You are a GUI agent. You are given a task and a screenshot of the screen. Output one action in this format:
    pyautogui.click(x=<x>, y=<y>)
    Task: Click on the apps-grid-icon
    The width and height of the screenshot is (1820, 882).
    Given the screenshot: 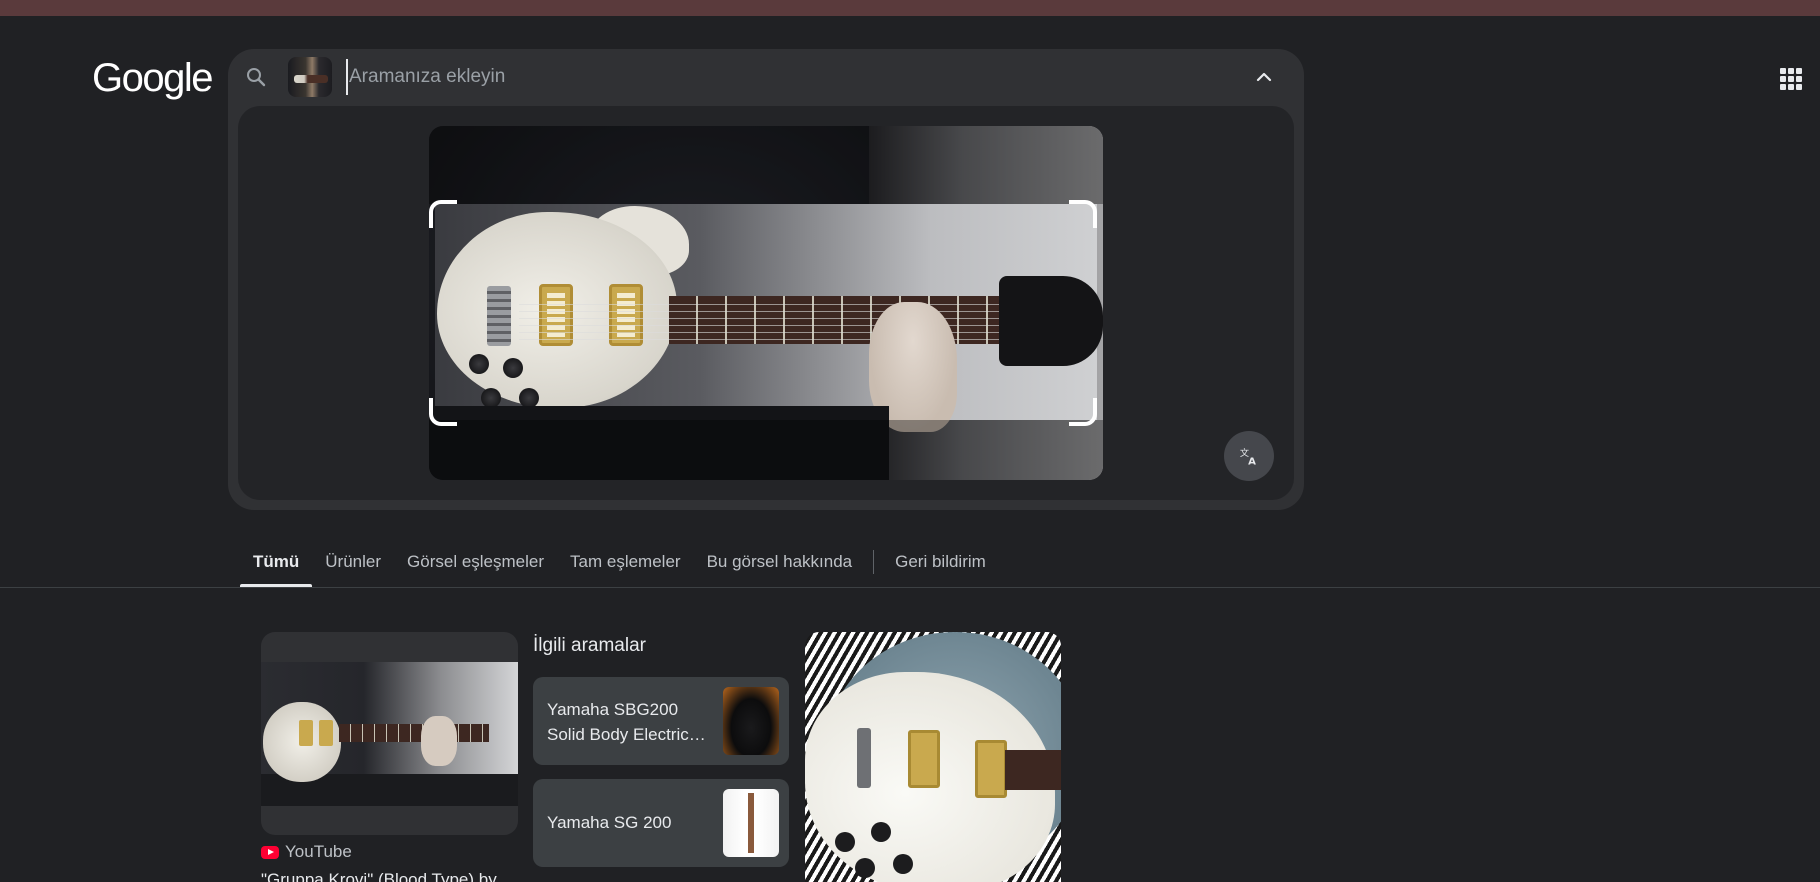 What is the action you would take?
    pyautogui.click(x=1791, y=79)
    